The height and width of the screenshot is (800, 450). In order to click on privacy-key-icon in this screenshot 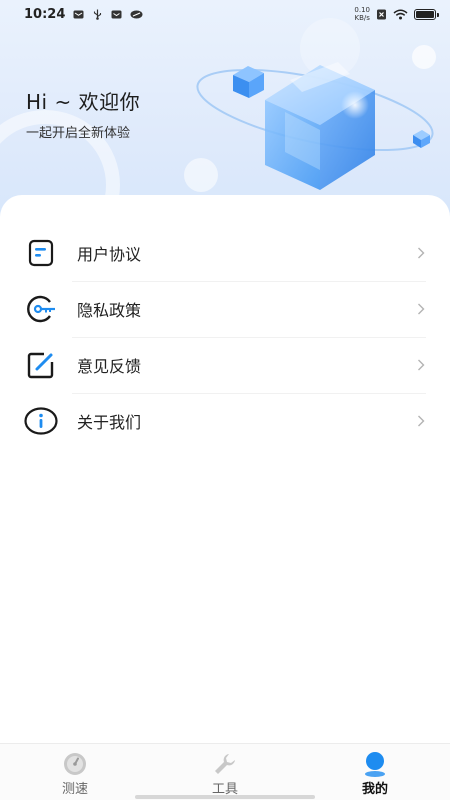, I will do `click(41, 309)`.